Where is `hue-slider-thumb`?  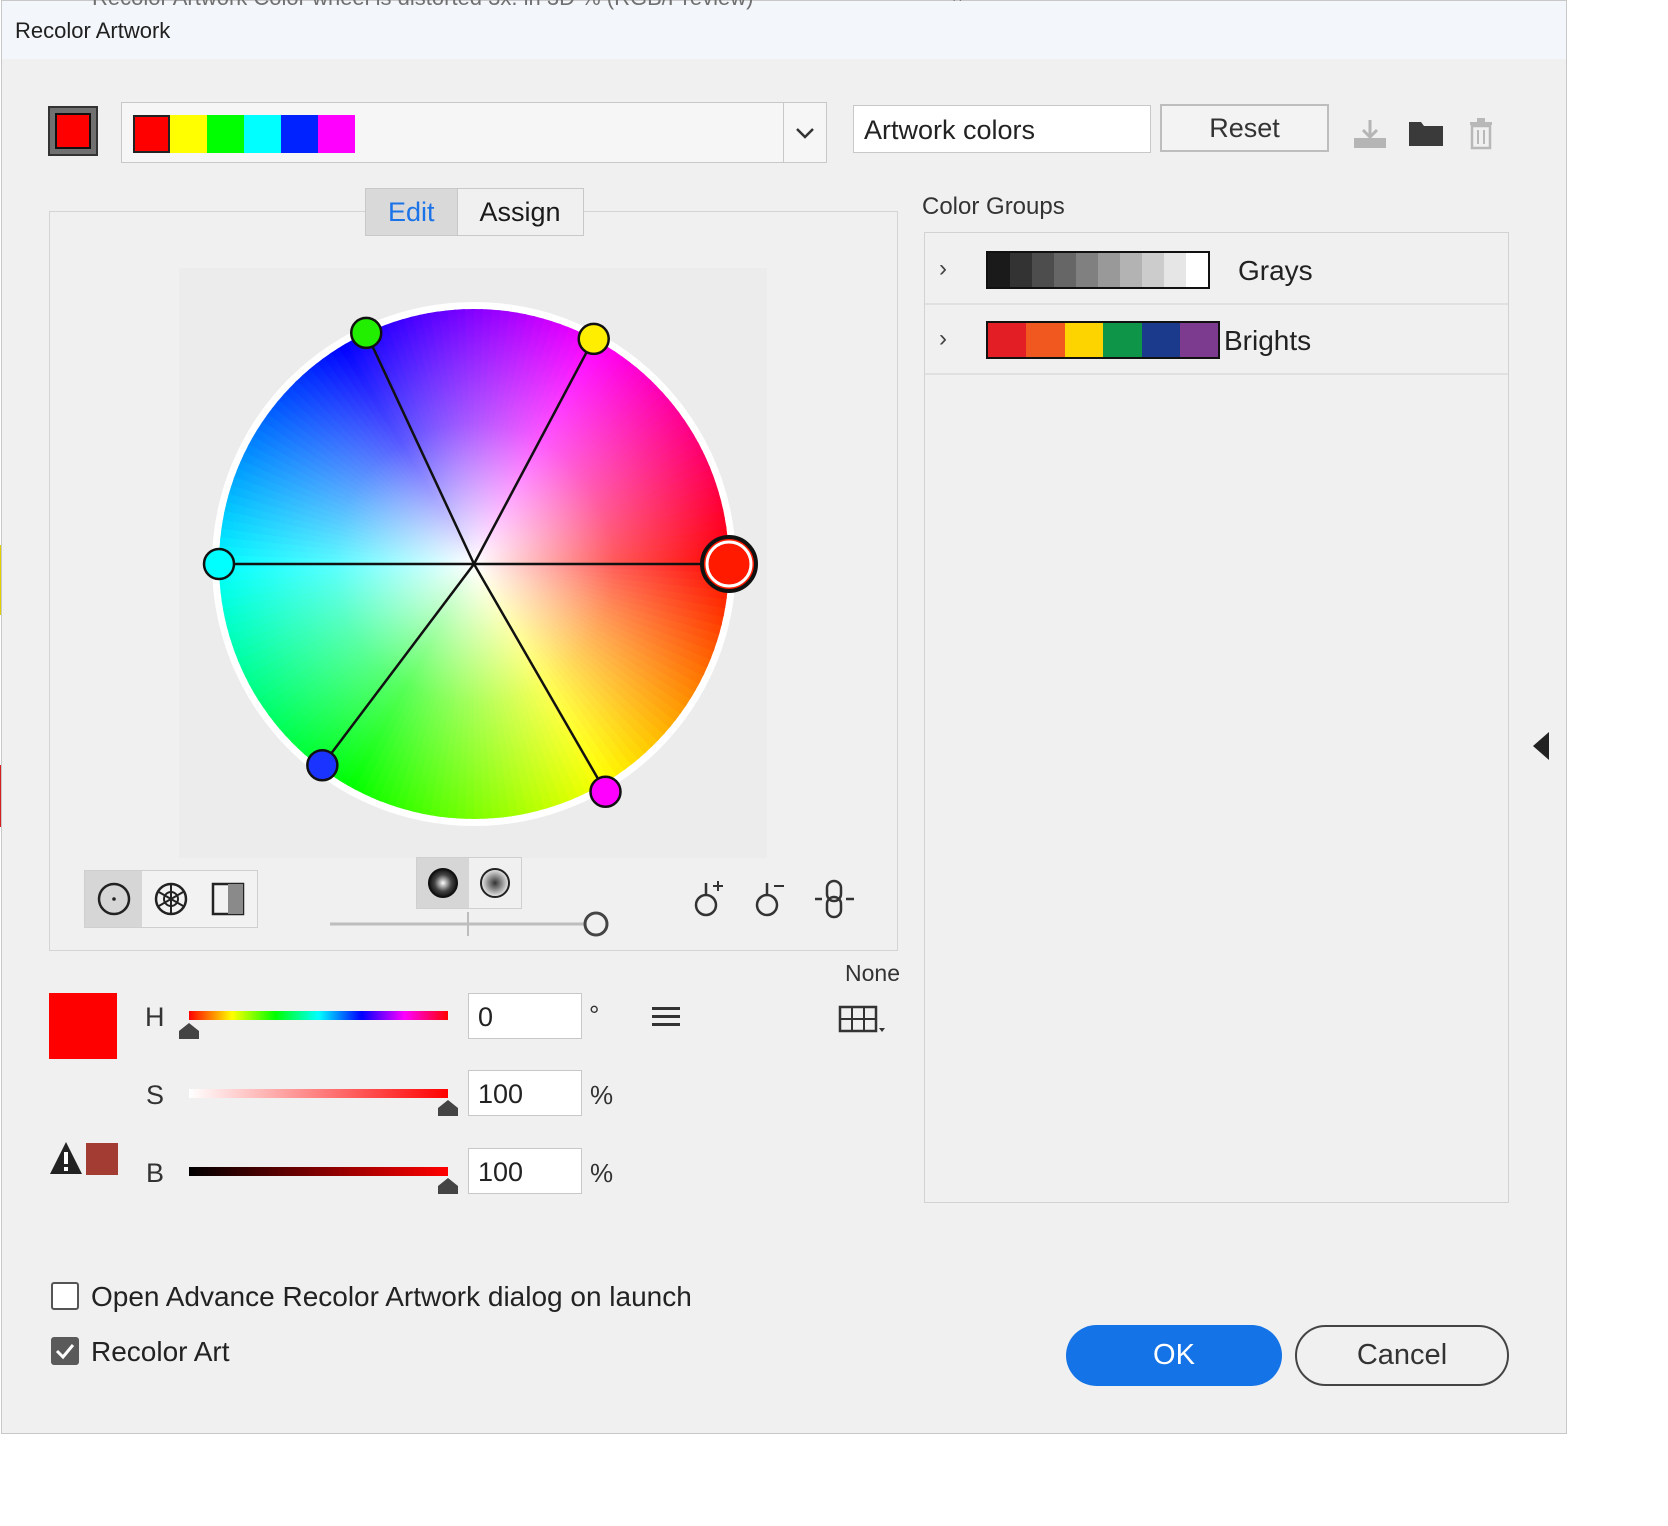 hue-slider-thumb is located at coordinates (189, 1031).